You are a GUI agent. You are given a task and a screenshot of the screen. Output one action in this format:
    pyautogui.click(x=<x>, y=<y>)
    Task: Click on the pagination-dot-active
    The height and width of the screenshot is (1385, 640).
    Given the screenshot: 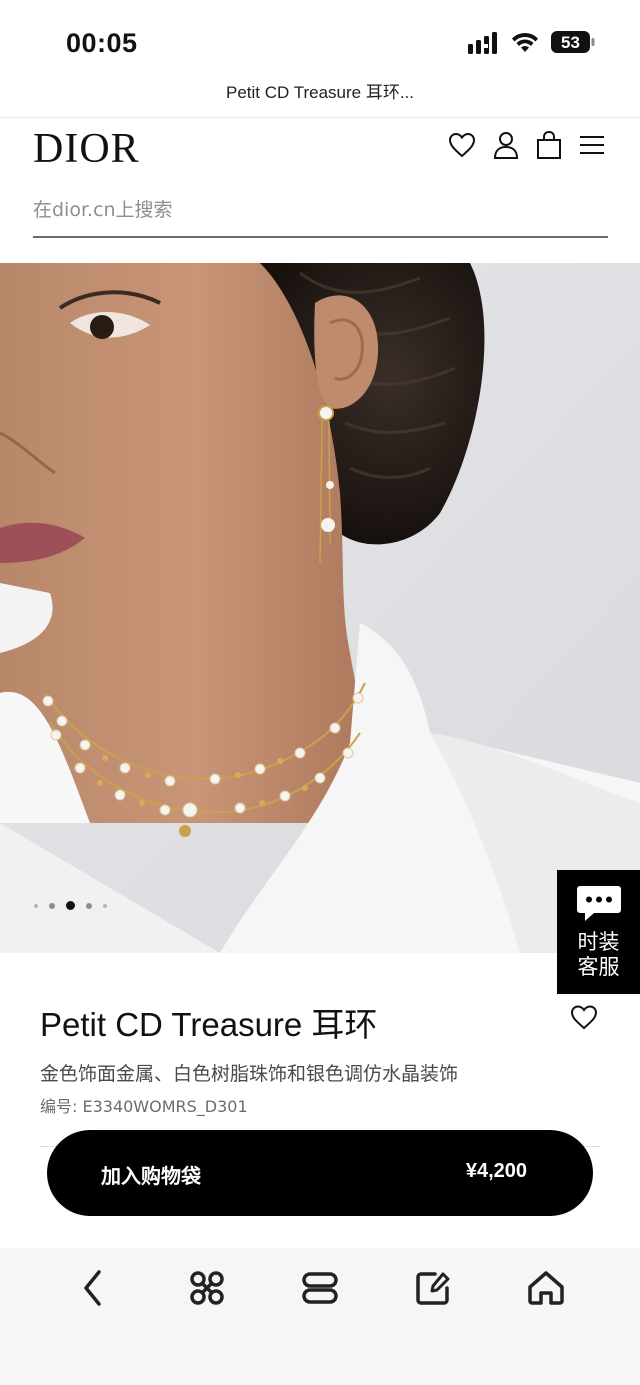 What is the action you would take?
    pyautogui.click(x=70, y=905)
    